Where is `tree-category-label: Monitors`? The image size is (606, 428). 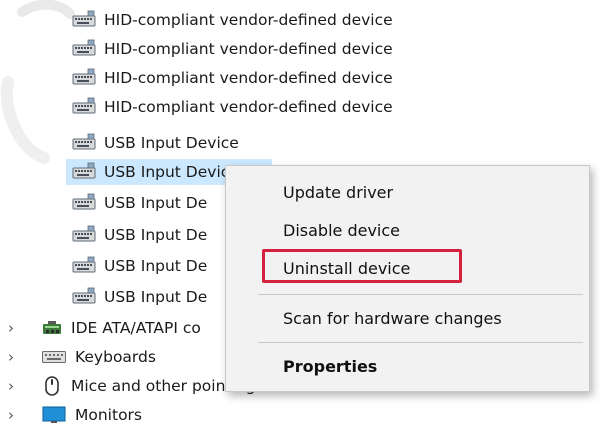 tree-category-label: Monitors is located at coordinates (108, 415).